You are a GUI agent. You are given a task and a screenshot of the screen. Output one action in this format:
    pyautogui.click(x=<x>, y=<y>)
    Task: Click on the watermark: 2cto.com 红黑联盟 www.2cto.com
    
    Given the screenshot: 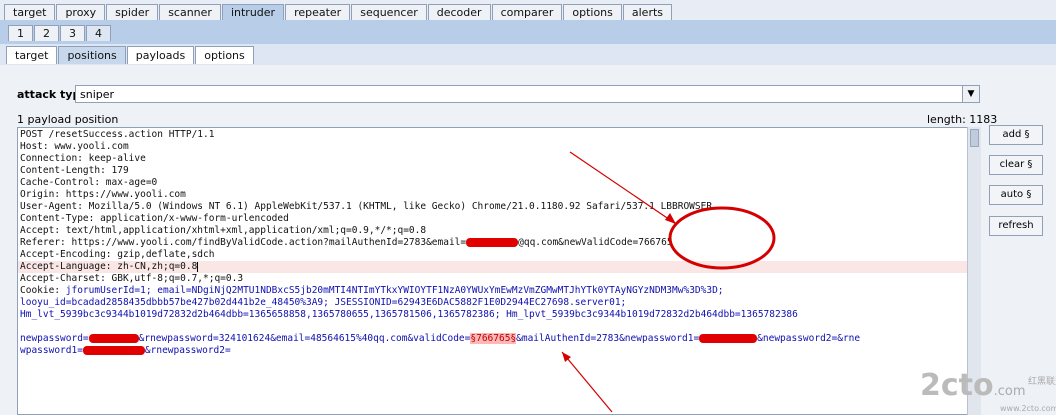 What is the action you would take?
    pyautogui.click(x=988, y=390)
    